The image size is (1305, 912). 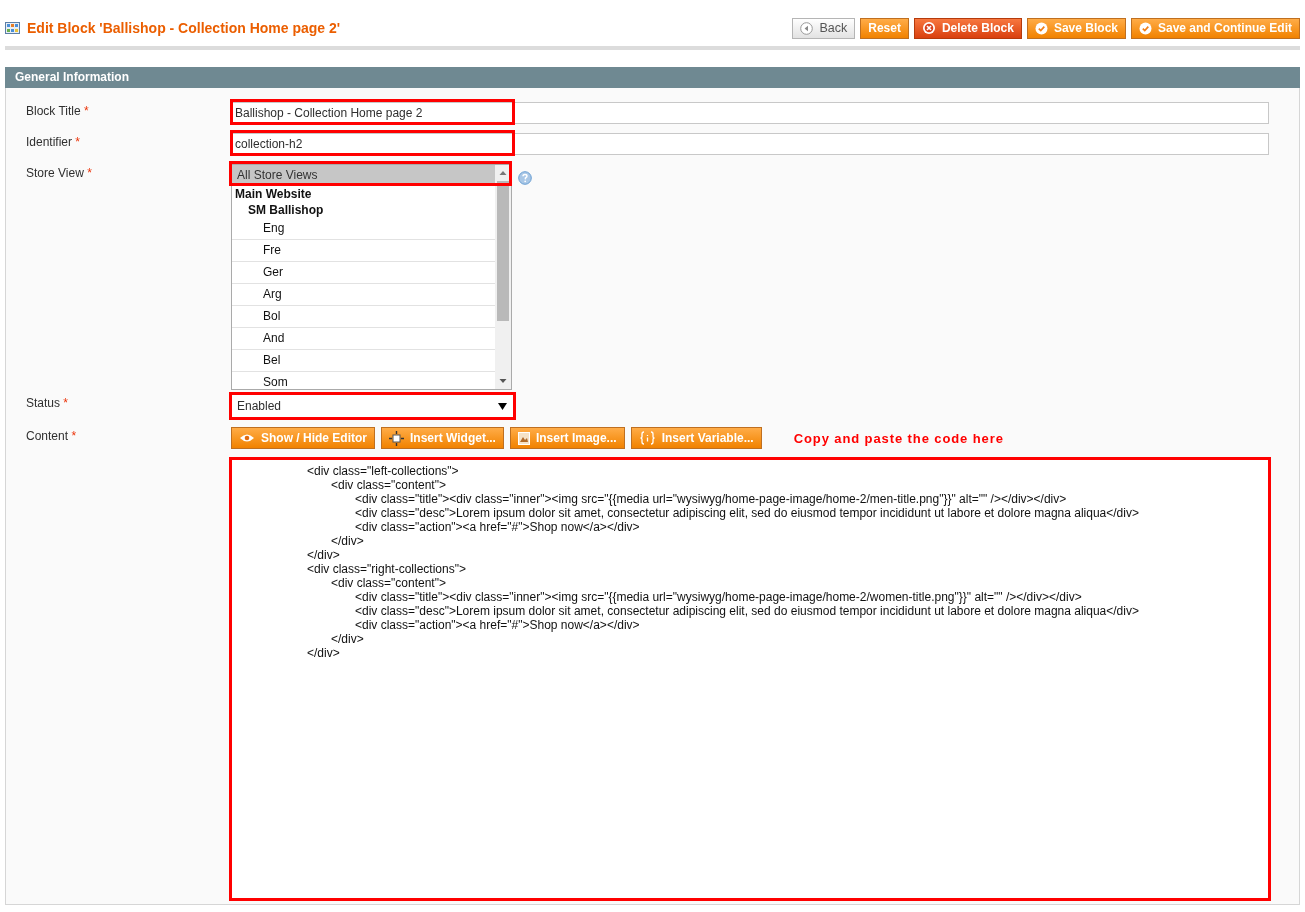 What do you see at coordinates (363, 210) in the screenshot?
I see `list-option: SM Ballishop` at bounding box center [363, 210].